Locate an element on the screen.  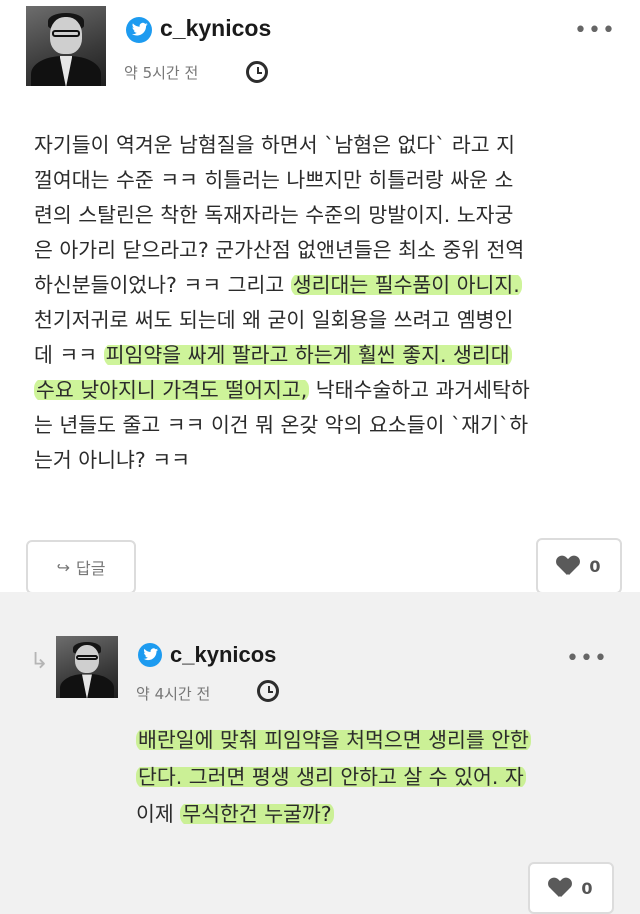
reply-more-options-icon: ••• is located at coordinates (587, 659).